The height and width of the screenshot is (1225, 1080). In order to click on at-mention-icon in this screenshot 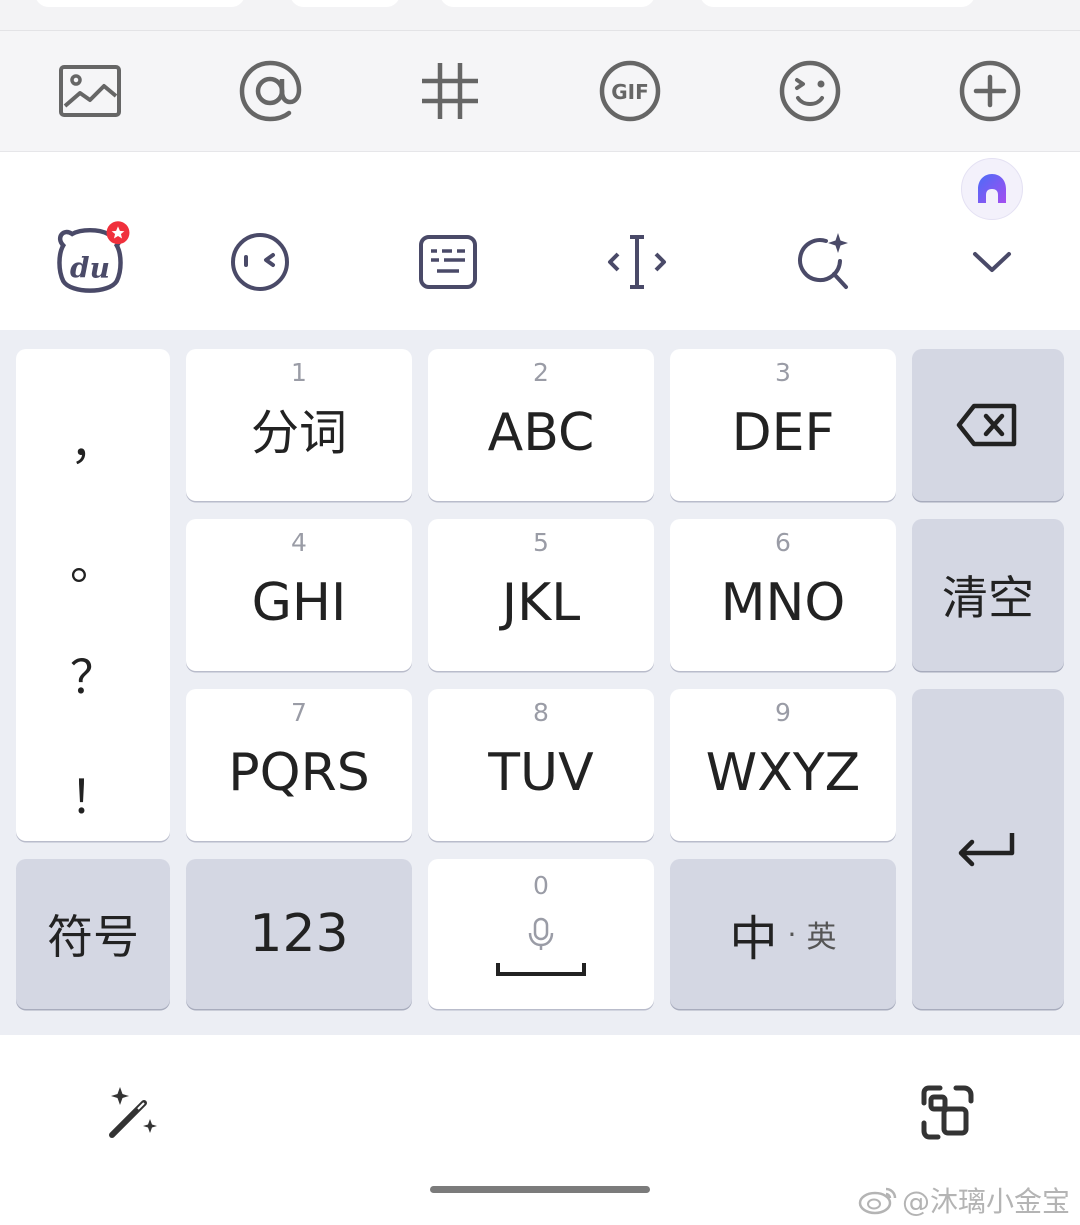, I will do `click(270, 91)`.